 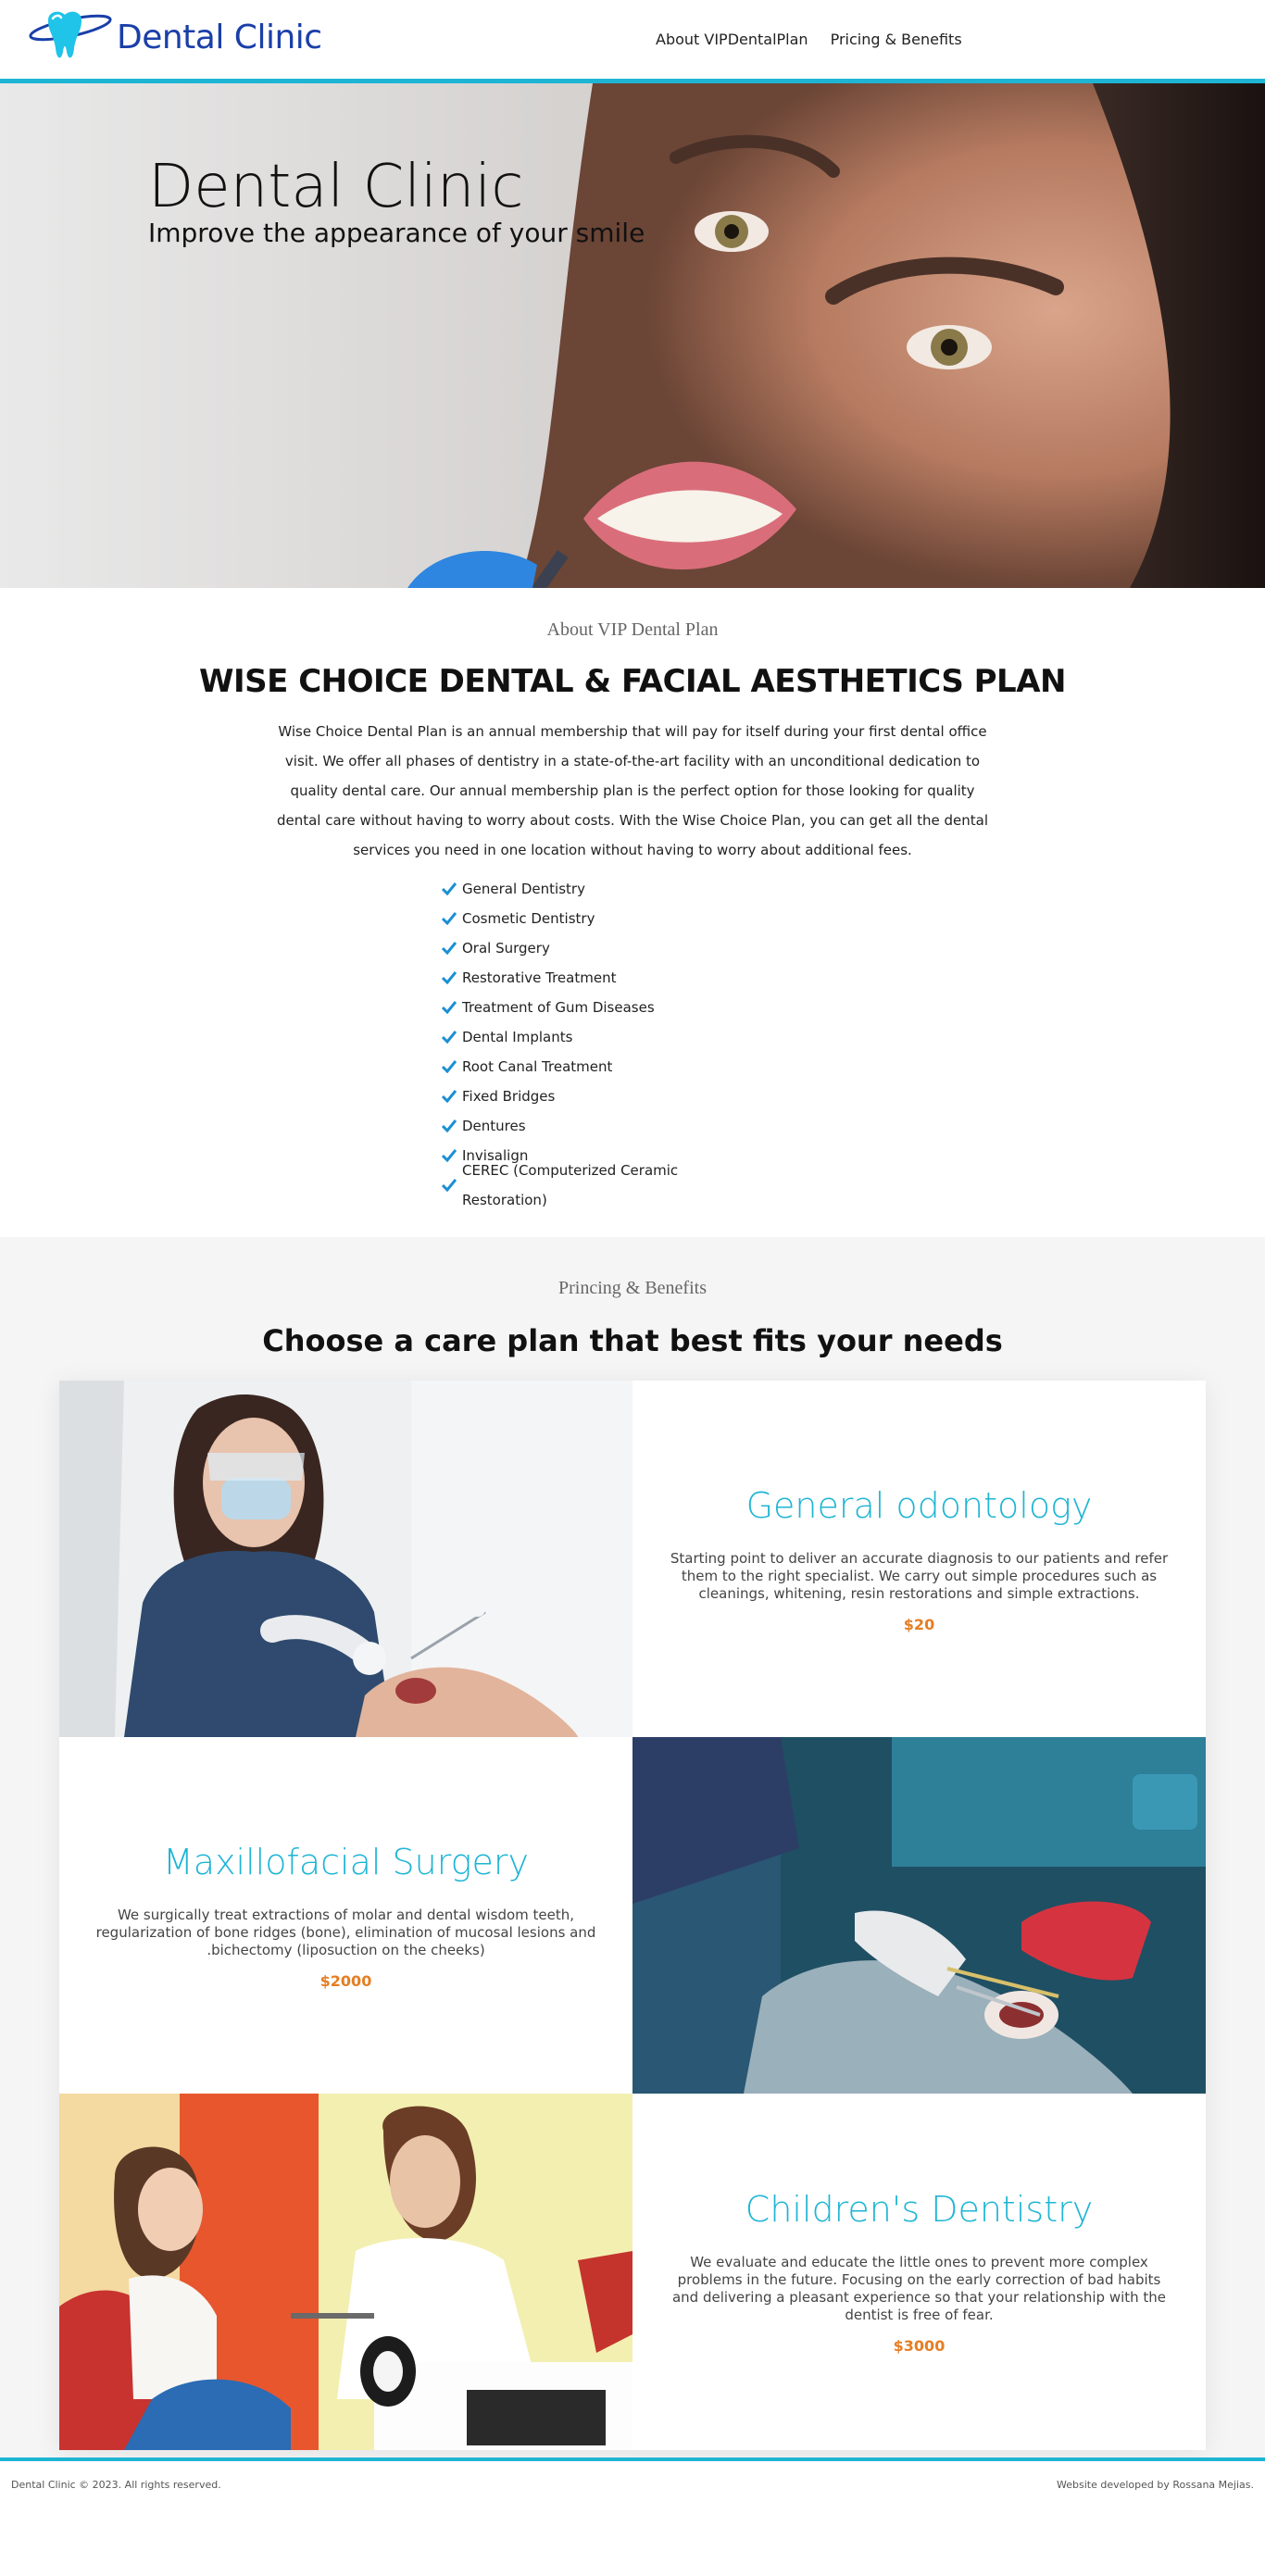 I want to click on service-label: Oral Surgery, so click(x=506, y=949).